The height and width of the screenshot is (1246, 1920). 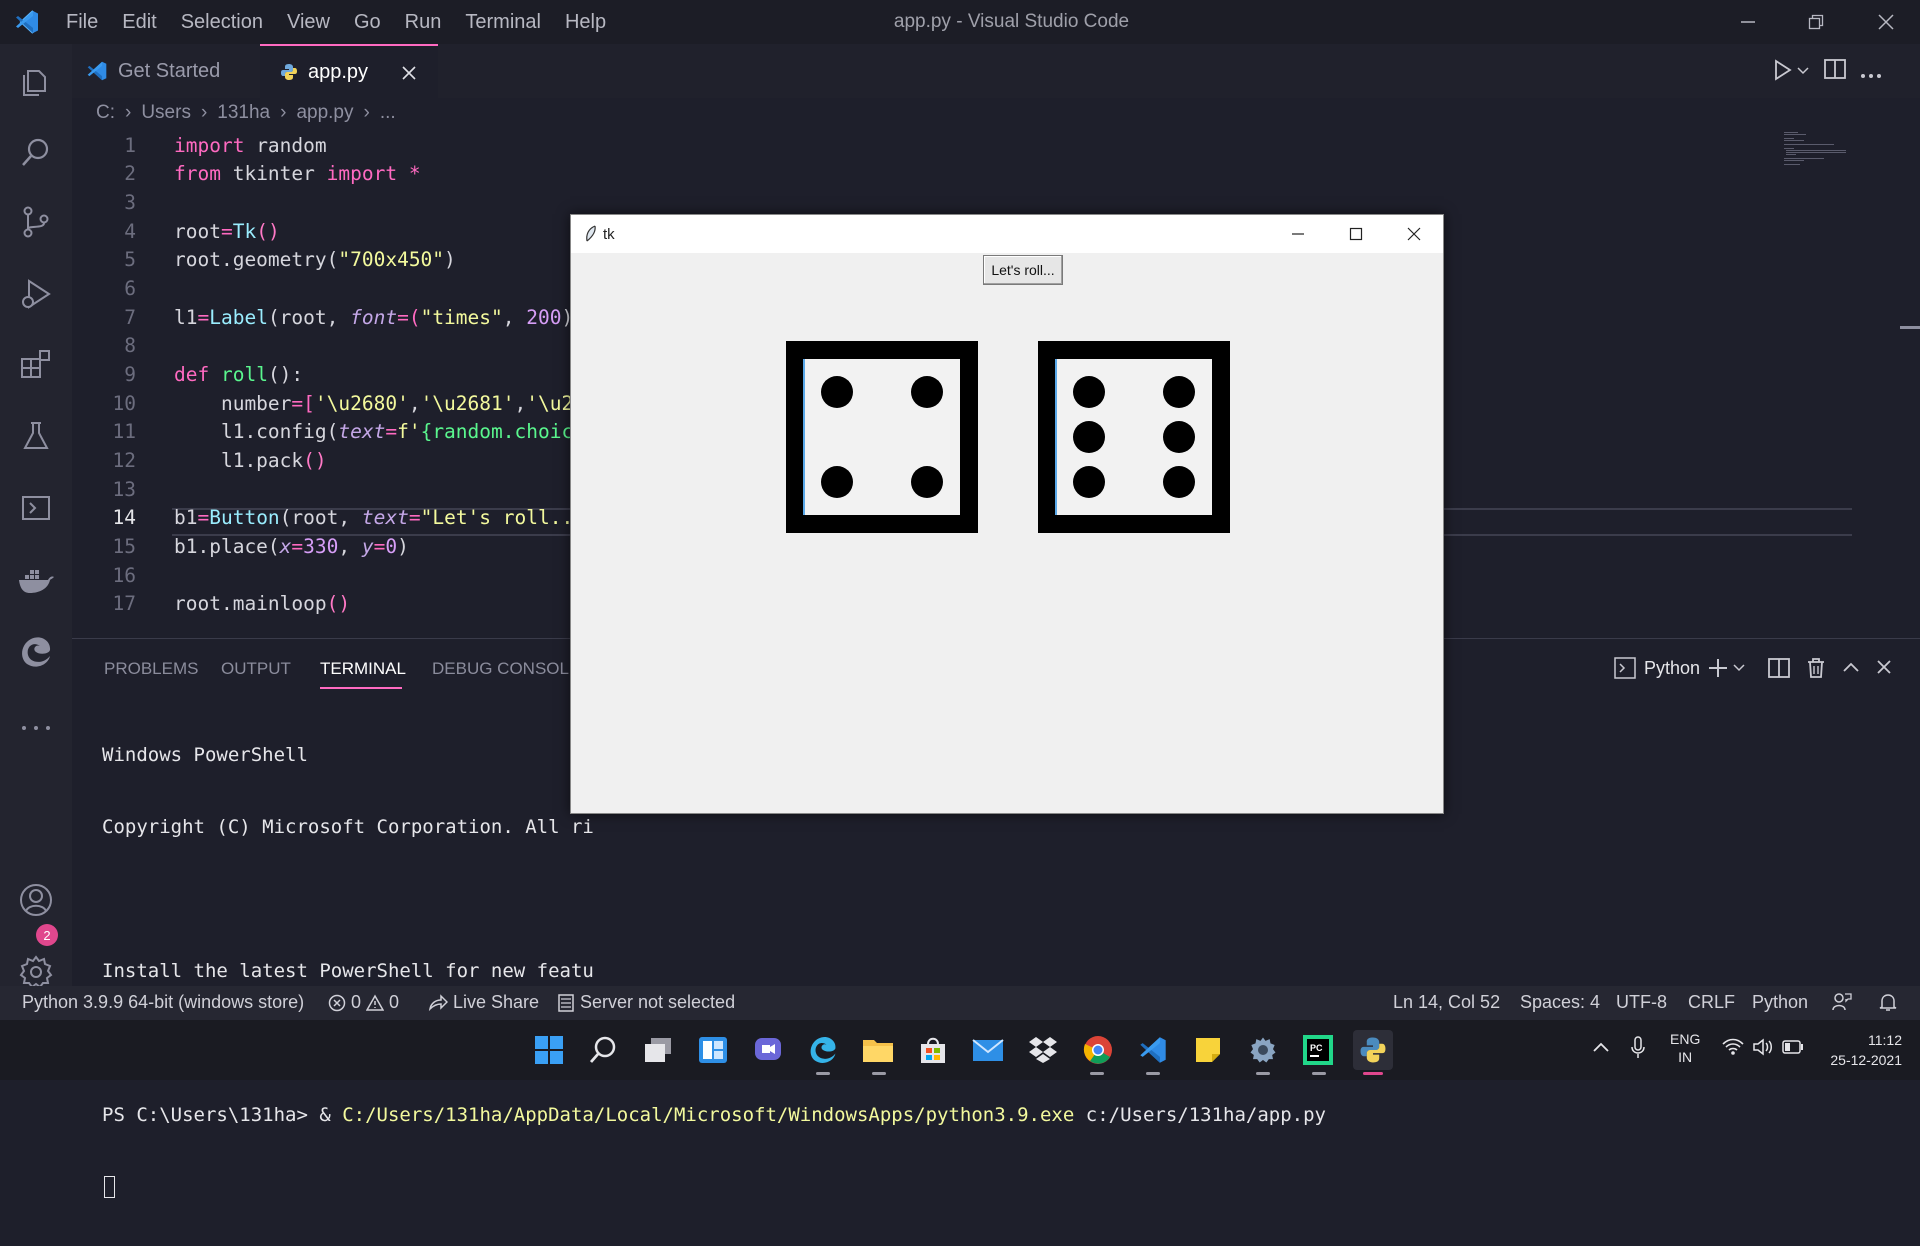 What do you see at coordinates (36, 364) in the screenshot?
I see `extensions-icon` at bounding box center [36, 364].